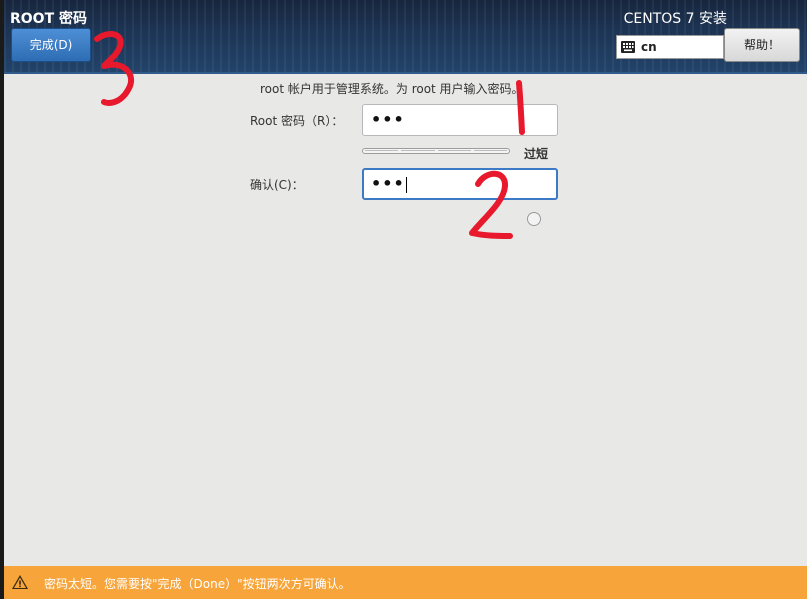  Describe the element at coordinates (392, 89) in the screenshot. I see `root-description: root 帐户用于管理系统。为 root 用户输入密码。` at that location.